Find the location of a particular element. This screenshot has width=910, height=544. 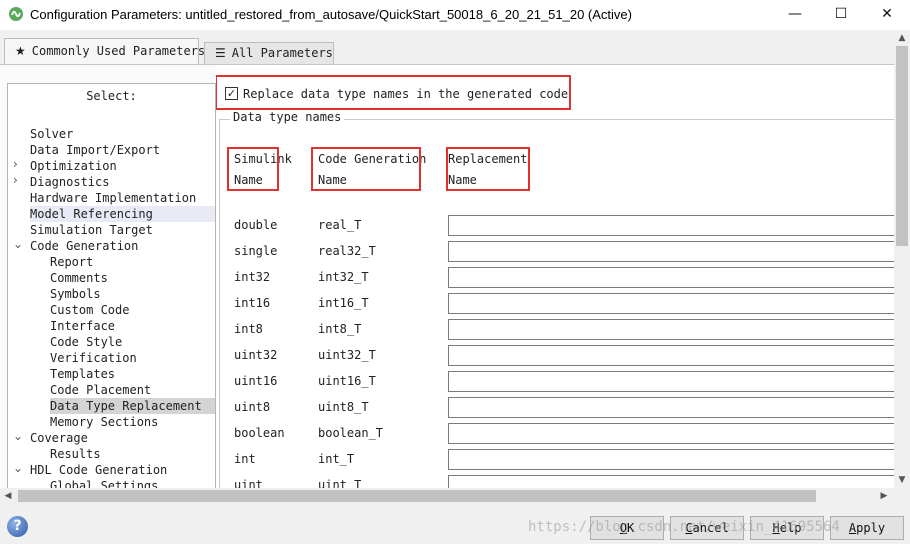

codegen-type-name: int_T is located at coordinates (336, 459).